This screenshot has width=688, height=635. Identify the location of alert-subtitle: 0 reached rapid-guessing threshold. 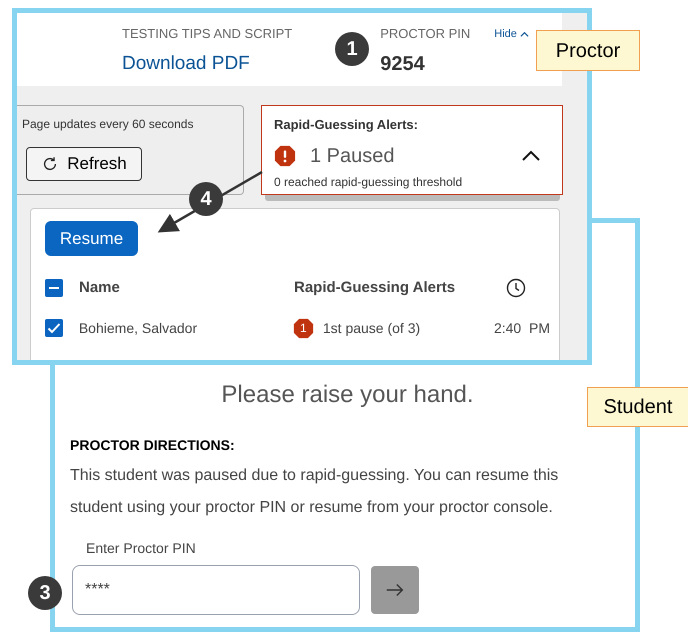
(369, 182).